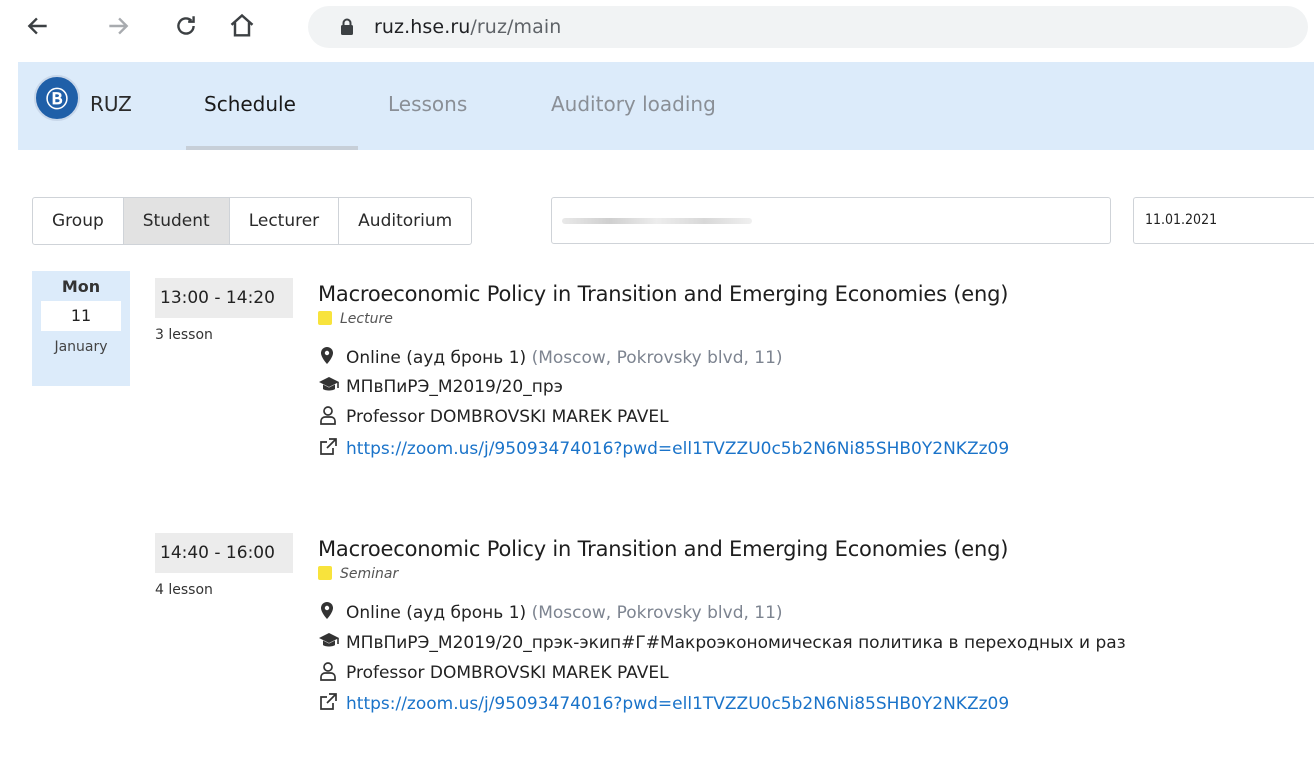  I want to click on day-header: Mon 11 January, so click(81, 328).